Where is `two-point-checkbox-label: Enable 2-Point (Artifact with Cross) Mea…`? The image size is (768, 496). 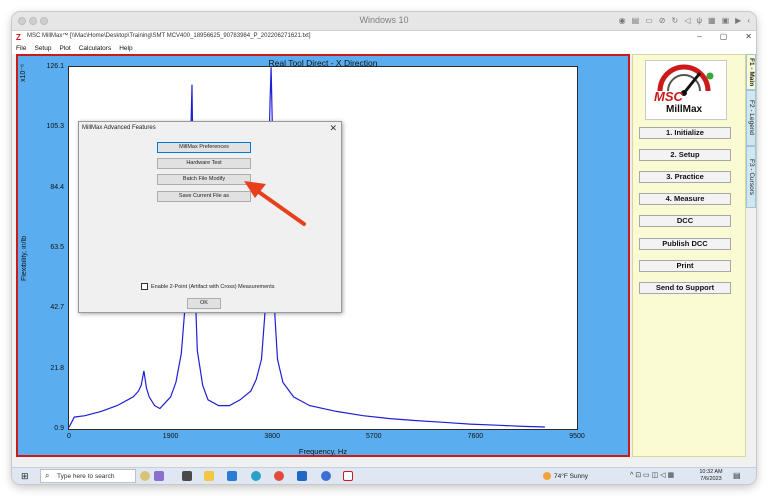 two-point-checkbox-label: Enable 2-Point (Artifact with Cross) Mea… is located at coordinates (213, 286).